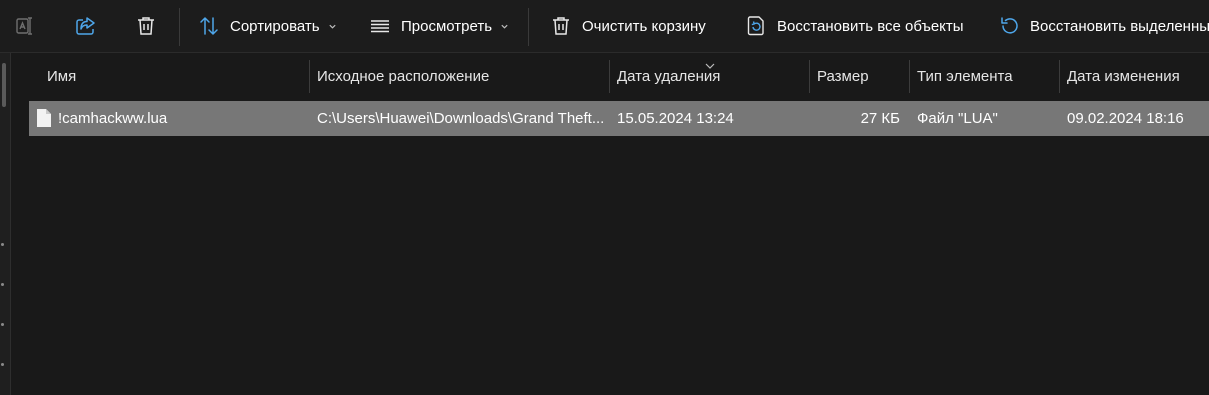  What do you see at coordinates (5, 224) in the screenshot?
I see `navigation-pane` at bounding box center [5, 224].